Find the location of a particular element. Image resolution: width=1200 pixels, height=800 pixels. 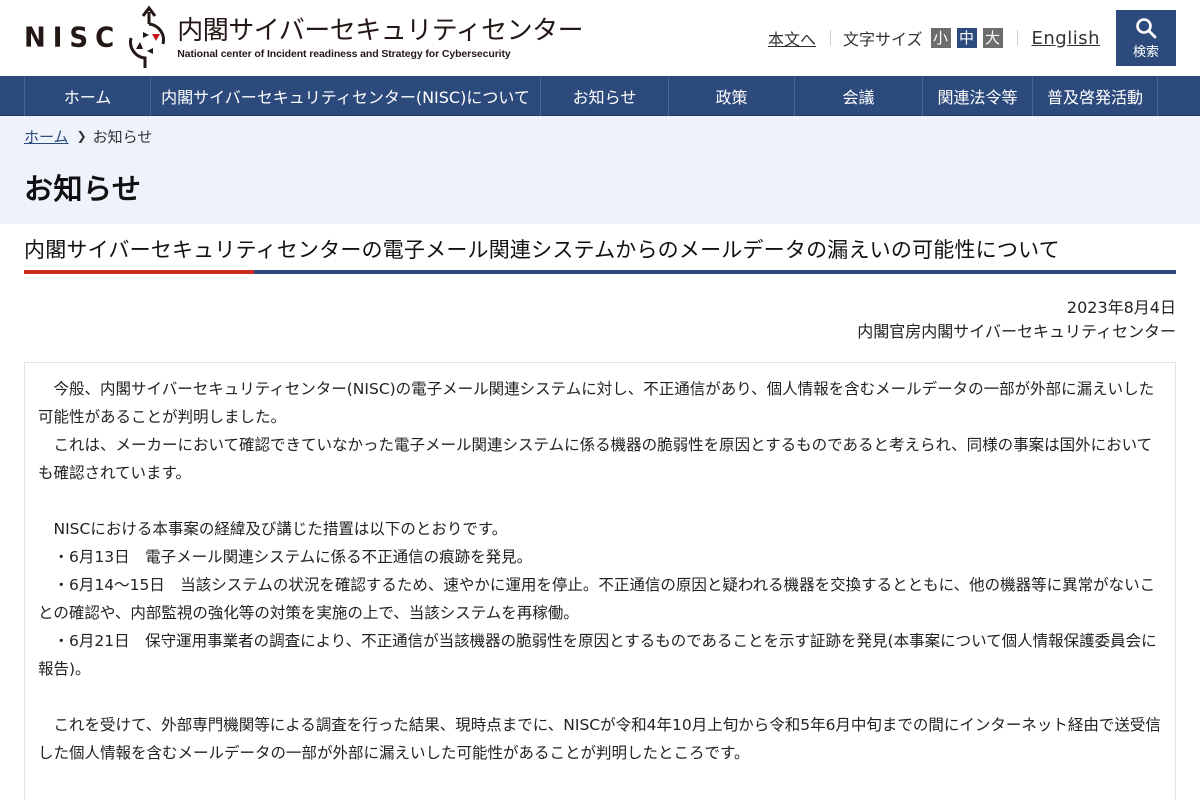

search-icon is located at coordinates (1146, 27).